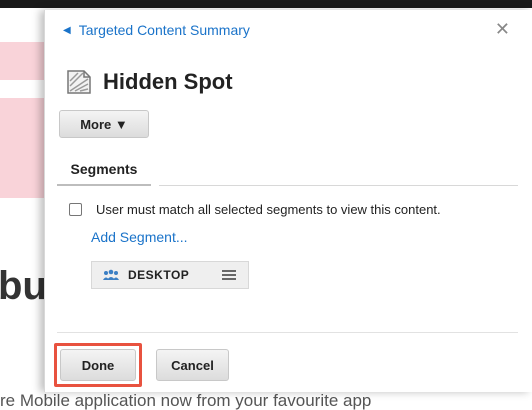 The width and height of the screenshot is (532, 410). I want to click on cancel-button: Cancel, so click(192, 365).